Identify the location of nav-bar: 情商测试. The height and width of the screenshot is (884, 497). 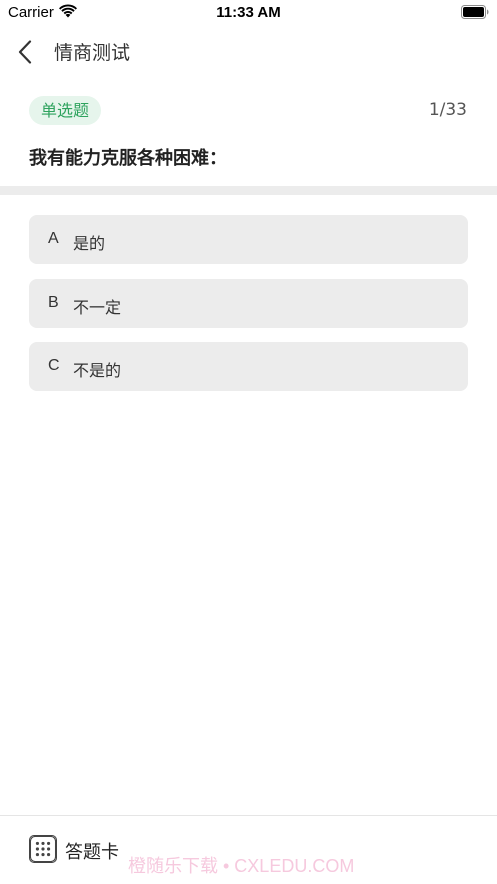
(248, 51).